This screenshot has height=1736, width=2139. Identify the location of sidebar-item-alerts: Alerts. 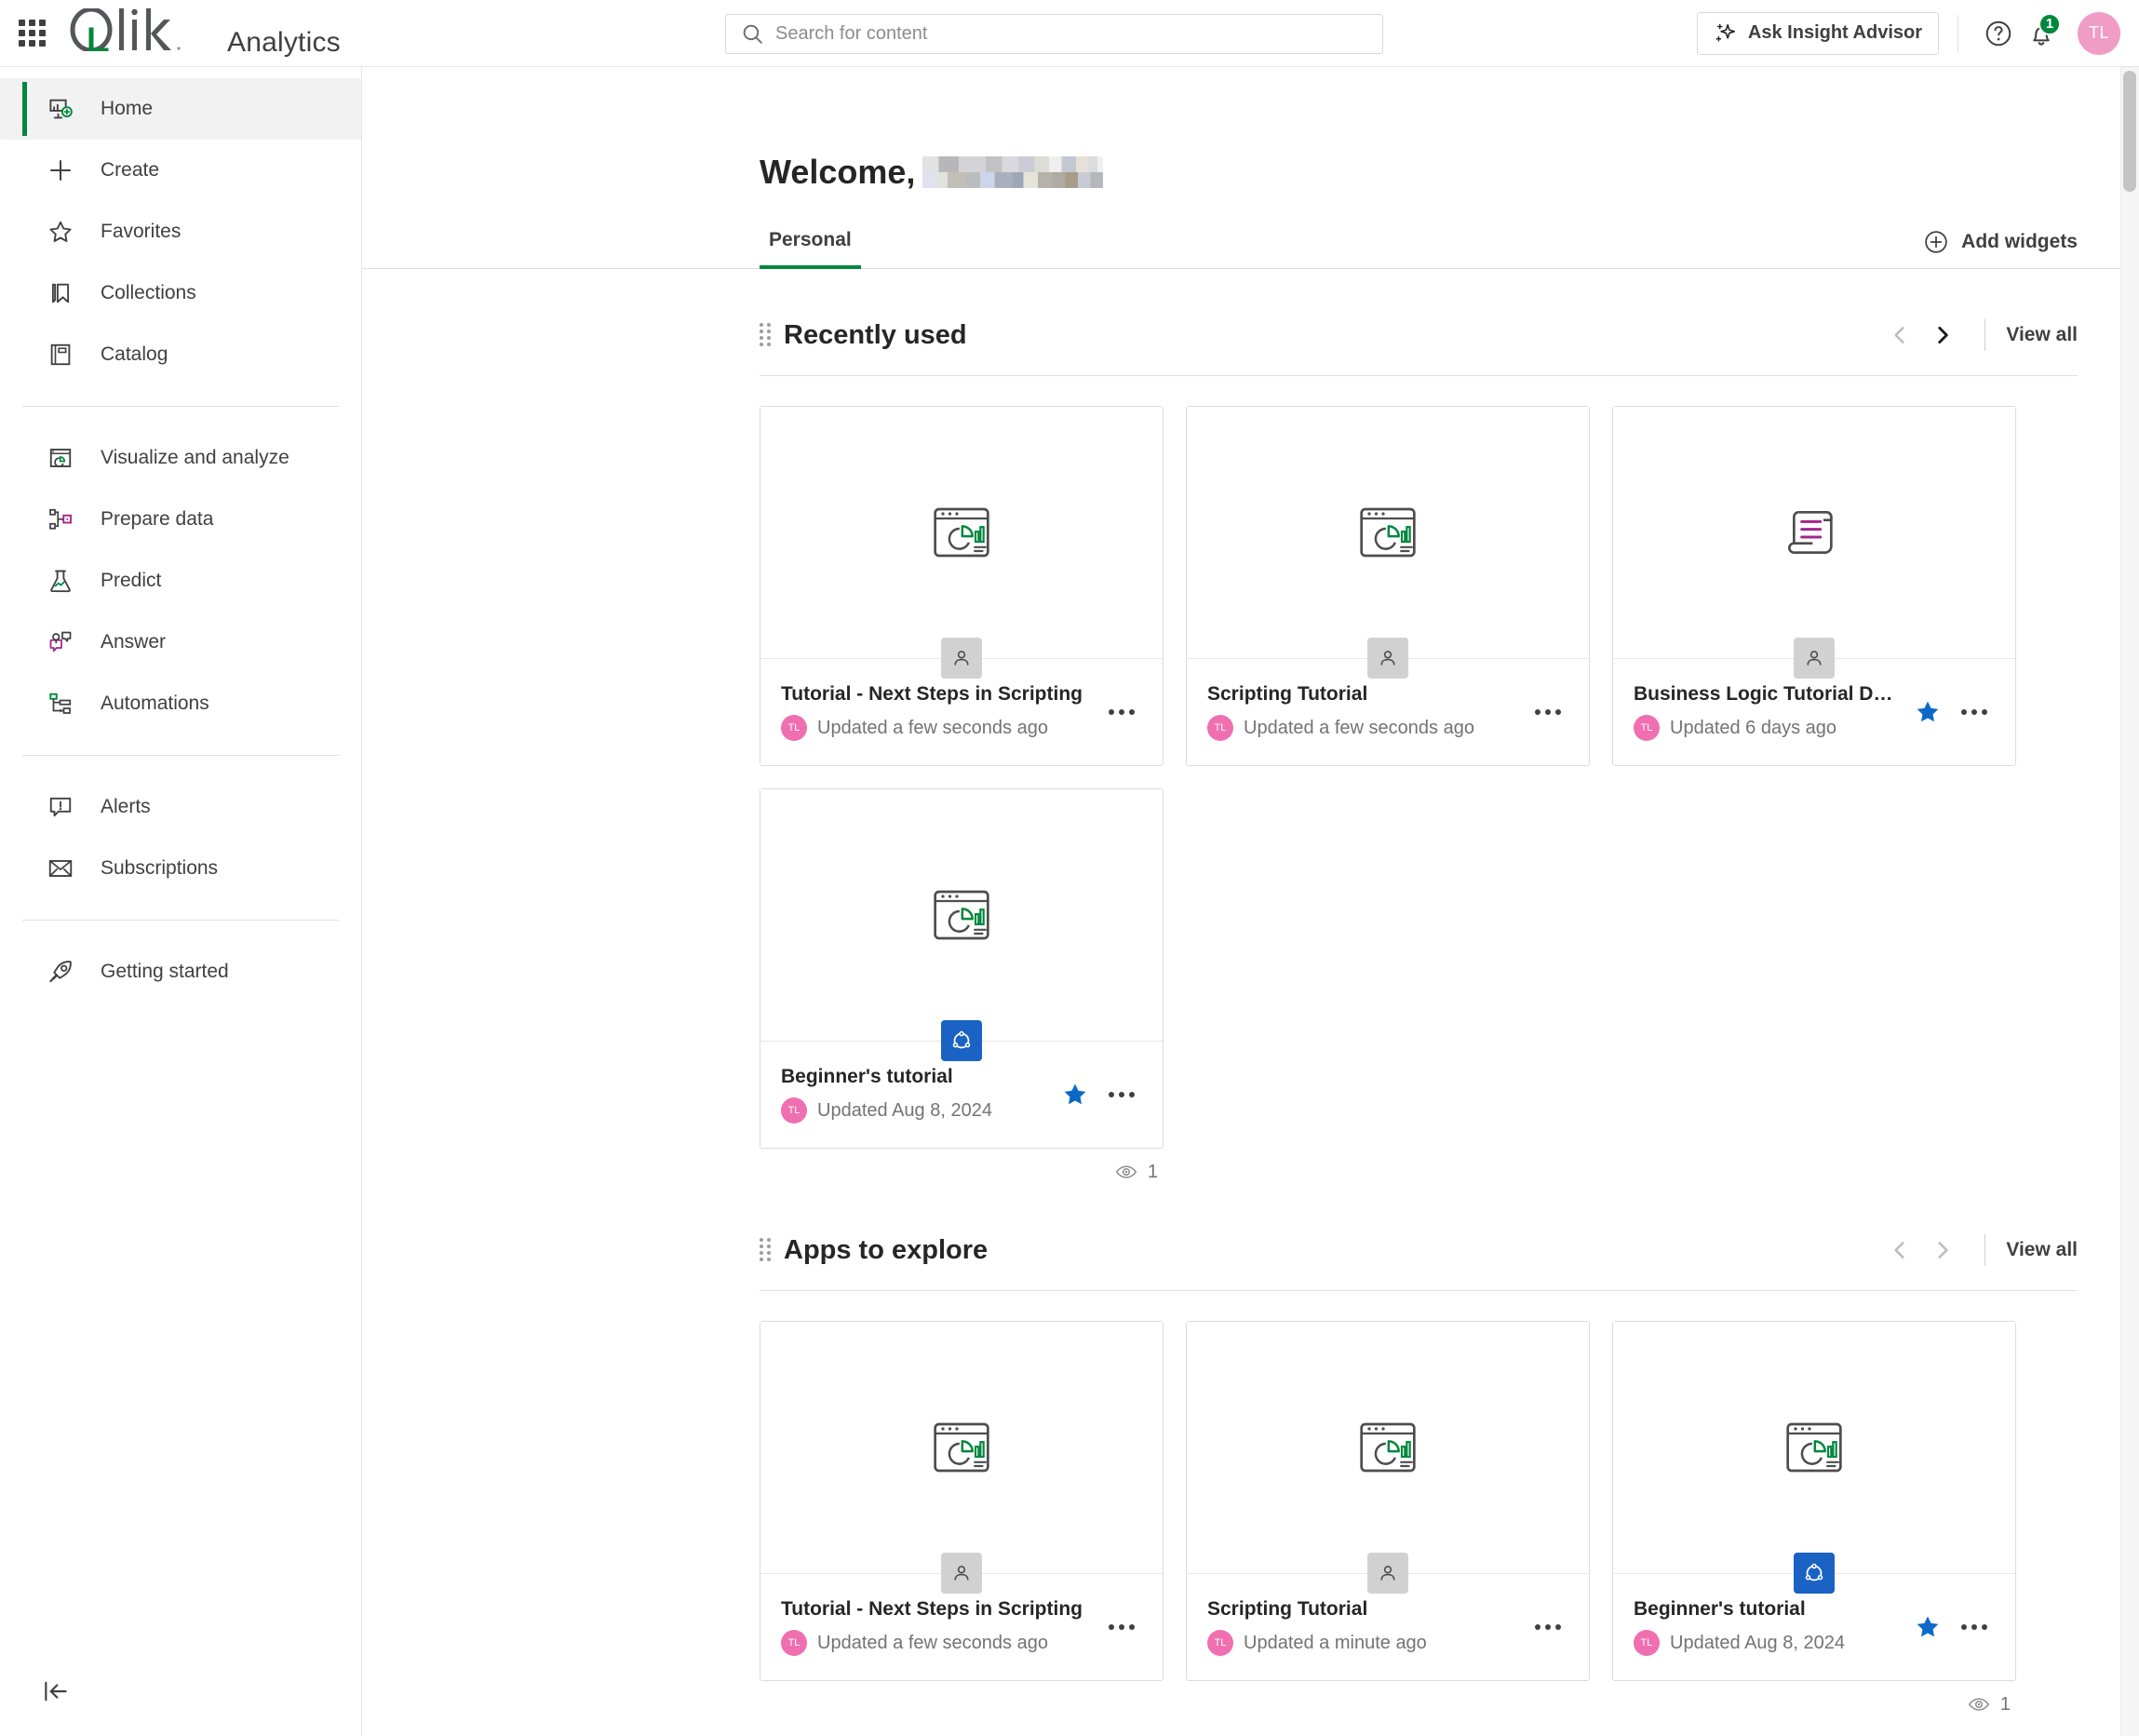
(180, 807).